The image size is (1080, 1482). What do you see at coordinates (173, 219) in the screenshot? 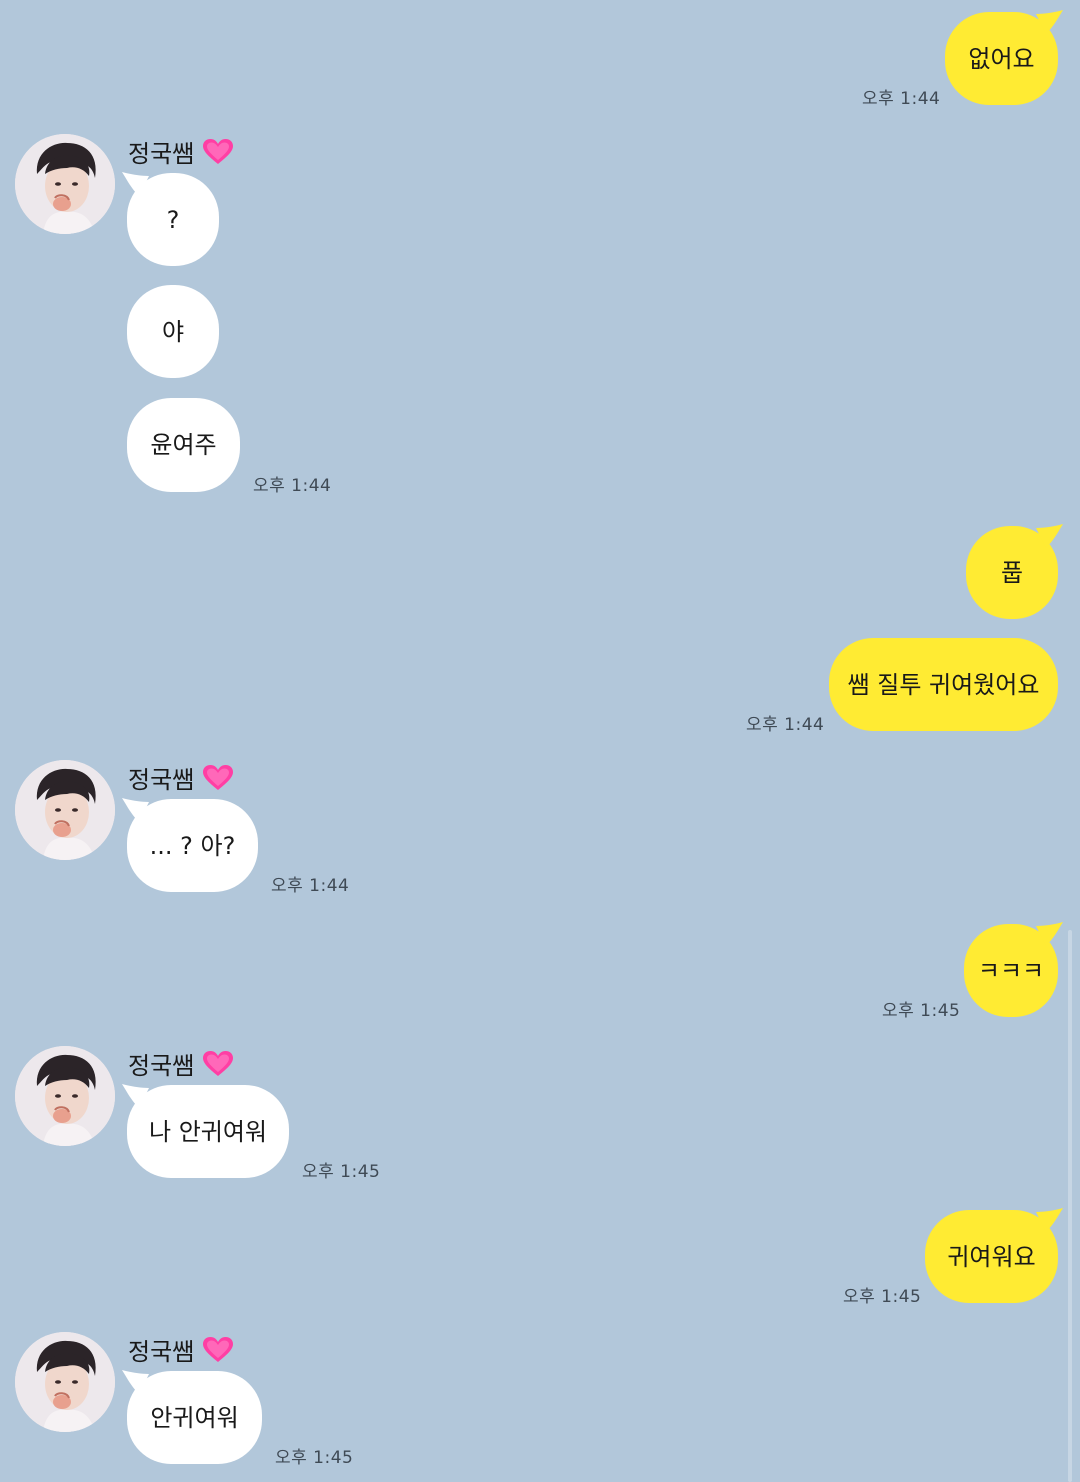
I see `their-message-bubble: ?` at bounding box center [173, 219].